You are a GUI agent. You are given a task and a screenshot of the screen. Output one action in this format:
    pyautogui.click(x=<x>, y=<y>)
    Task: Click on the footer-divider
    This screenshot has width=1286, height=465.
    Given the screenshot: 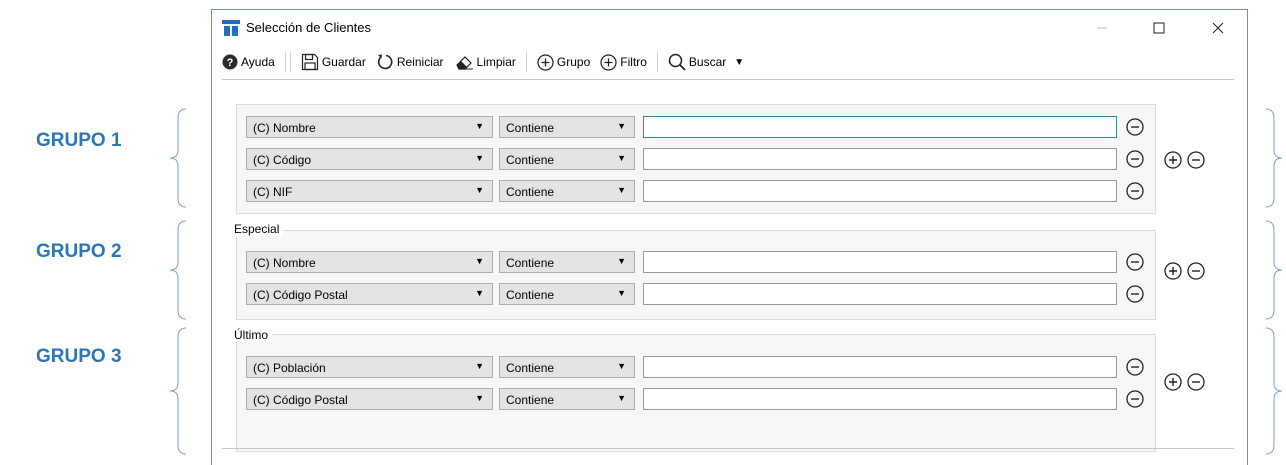 What is the action you would take?
    pyautogui.click(x=728, y=448)
    